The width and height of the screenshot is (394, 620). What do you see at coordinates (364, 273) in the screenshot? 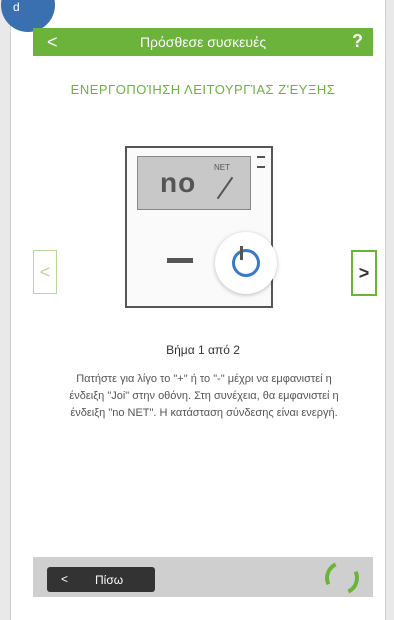
I see `next-step-button: >` at bounding box center [364, 273].